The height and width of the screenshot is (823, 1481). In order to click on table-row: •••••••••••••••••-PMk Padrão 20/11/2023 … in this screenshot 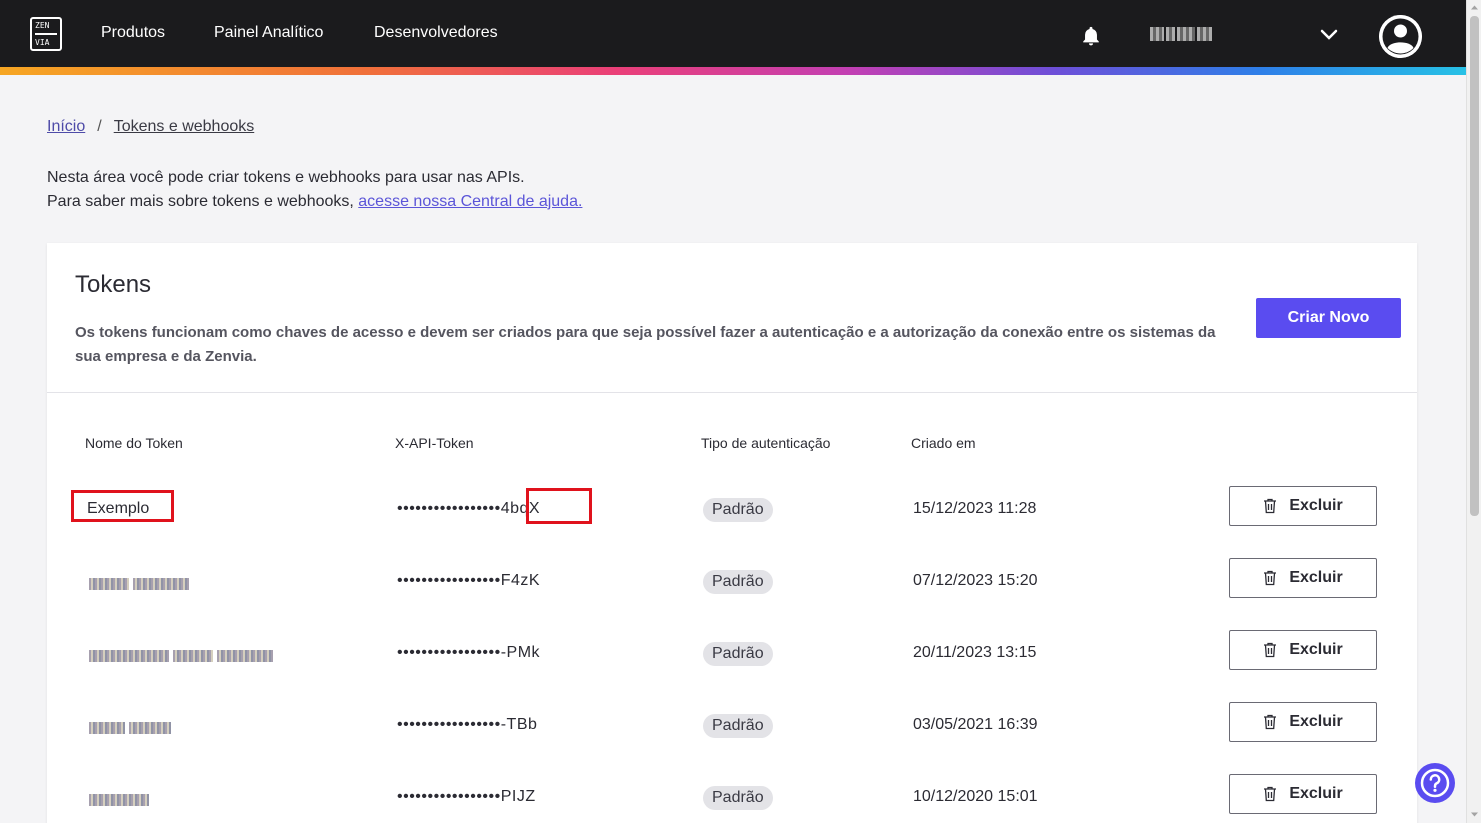, I will do `click(732, 658)`.